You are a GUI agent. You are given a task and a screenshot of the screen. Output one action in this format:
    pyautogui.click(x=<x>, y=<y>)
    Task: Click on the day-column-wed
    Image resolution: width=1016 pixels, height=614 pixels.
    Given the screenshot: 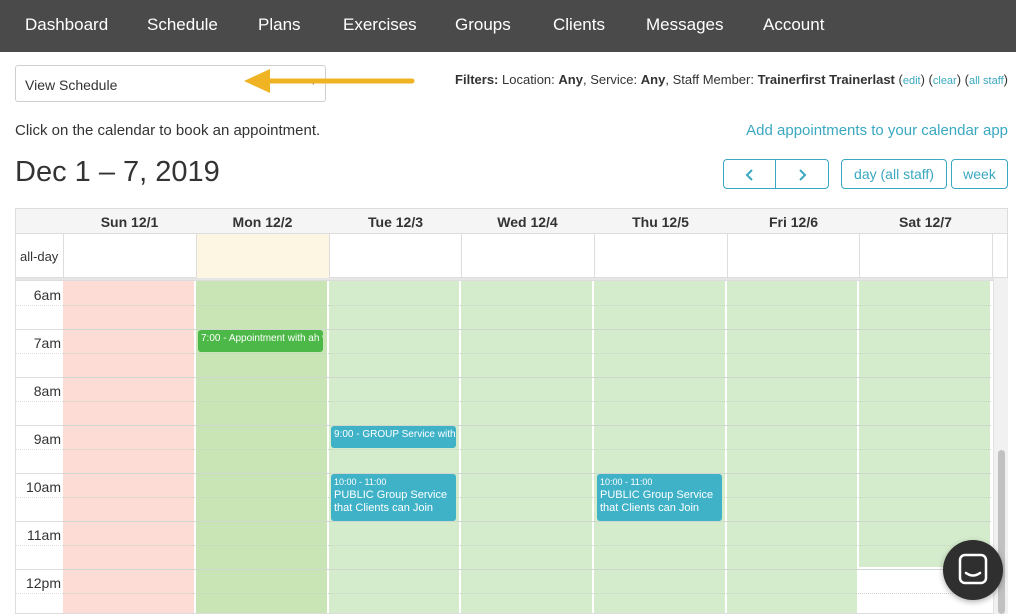 What is the action you would take?
    pyautogui.click(x=526, y=447)
    